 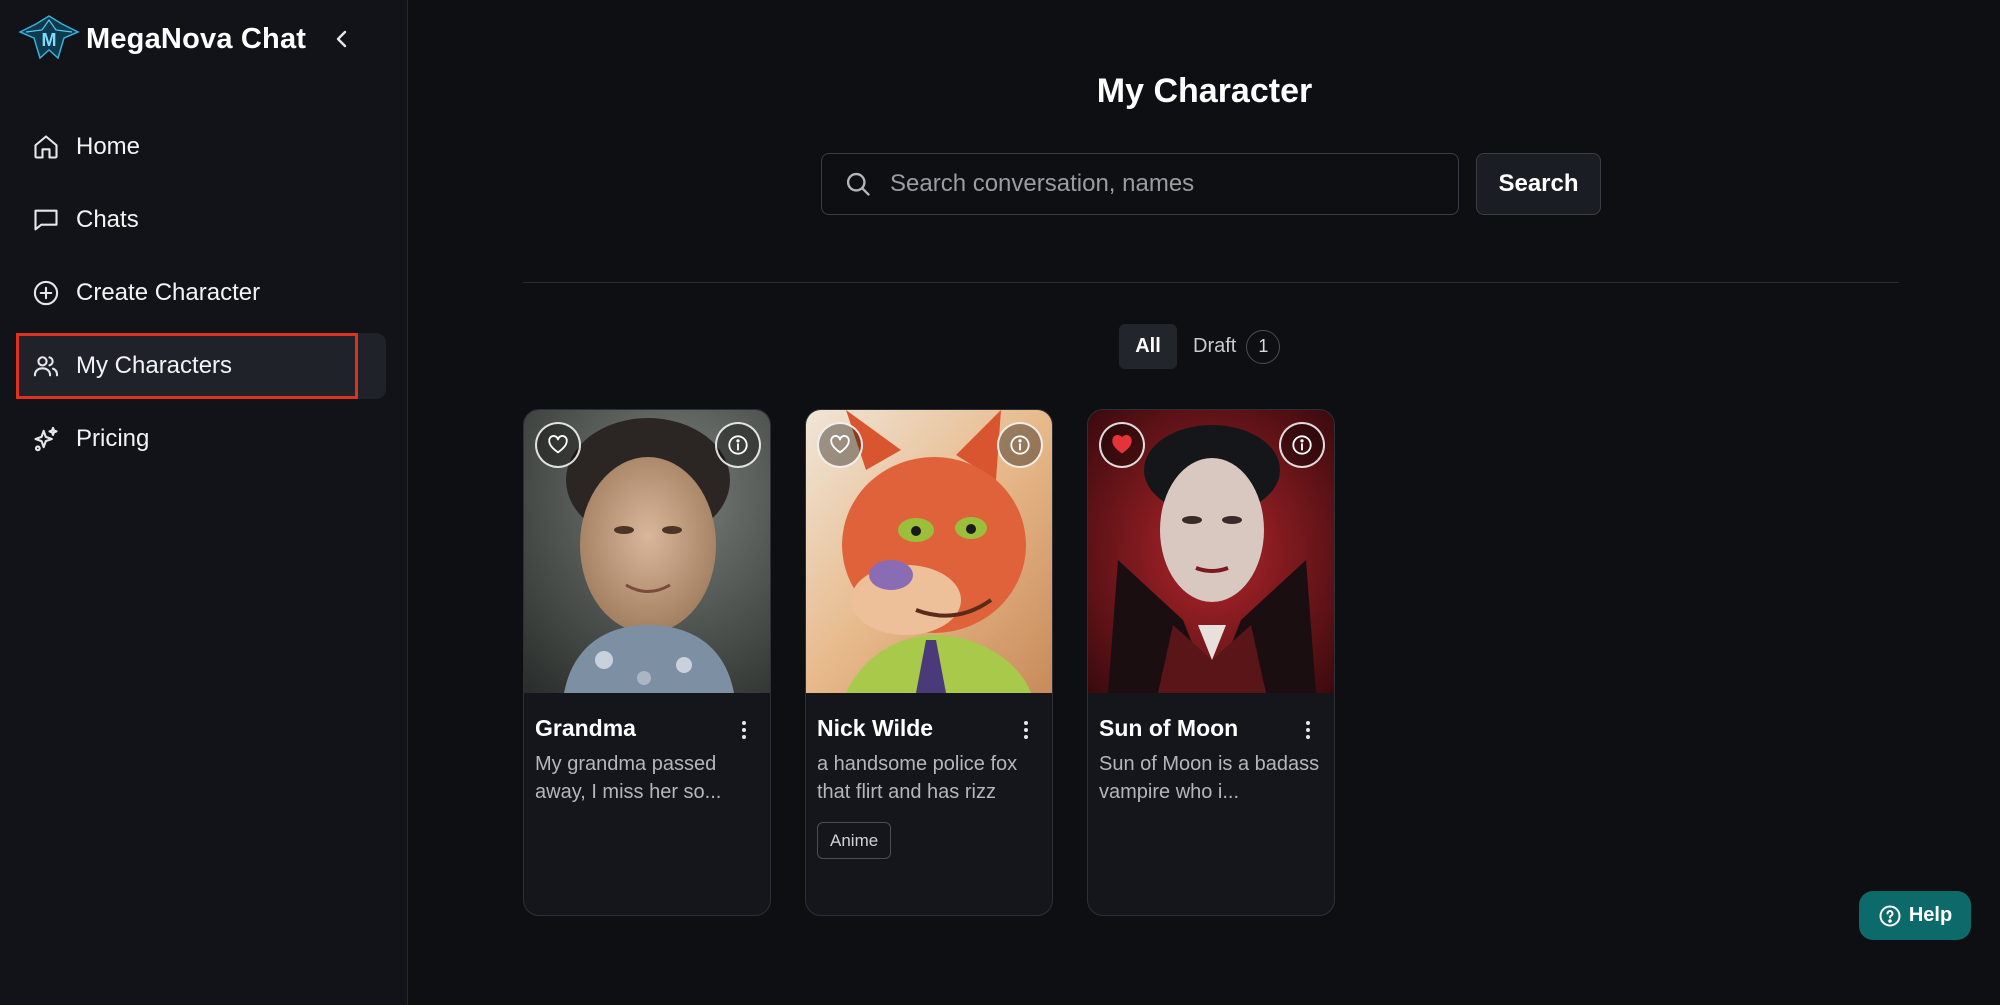 I want to click on sidebar-item-label: Create Character, so click(x=168, y=292).